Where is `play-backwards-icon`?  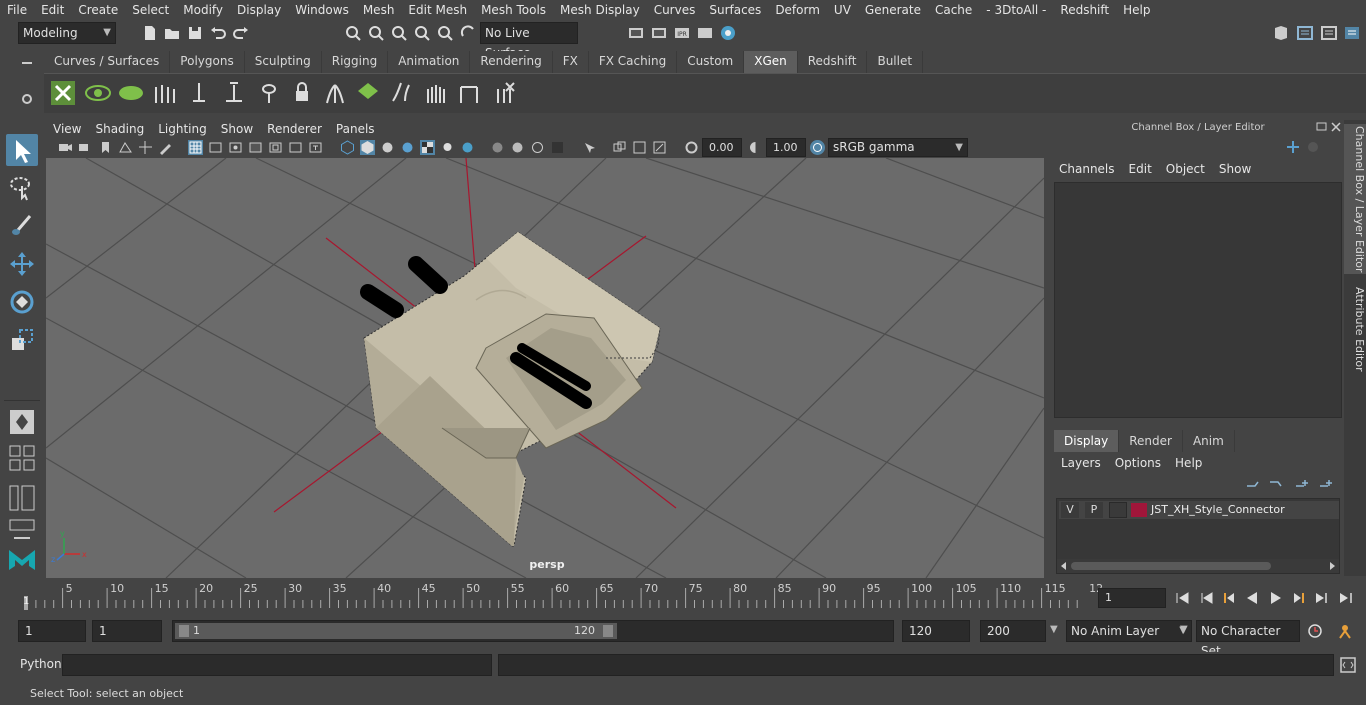 play-backwards-icon is located at coordinates (1252, 598).